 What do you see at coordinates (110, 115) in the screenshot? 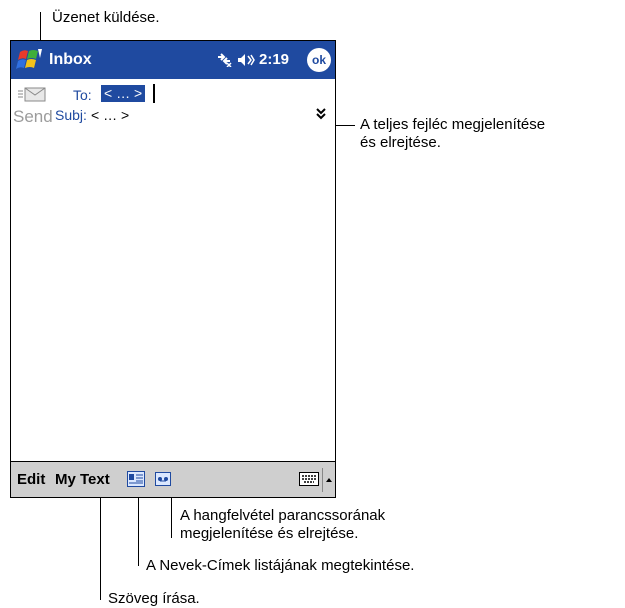
I see `subject-field: < … >` at bounding box center [110, 115].